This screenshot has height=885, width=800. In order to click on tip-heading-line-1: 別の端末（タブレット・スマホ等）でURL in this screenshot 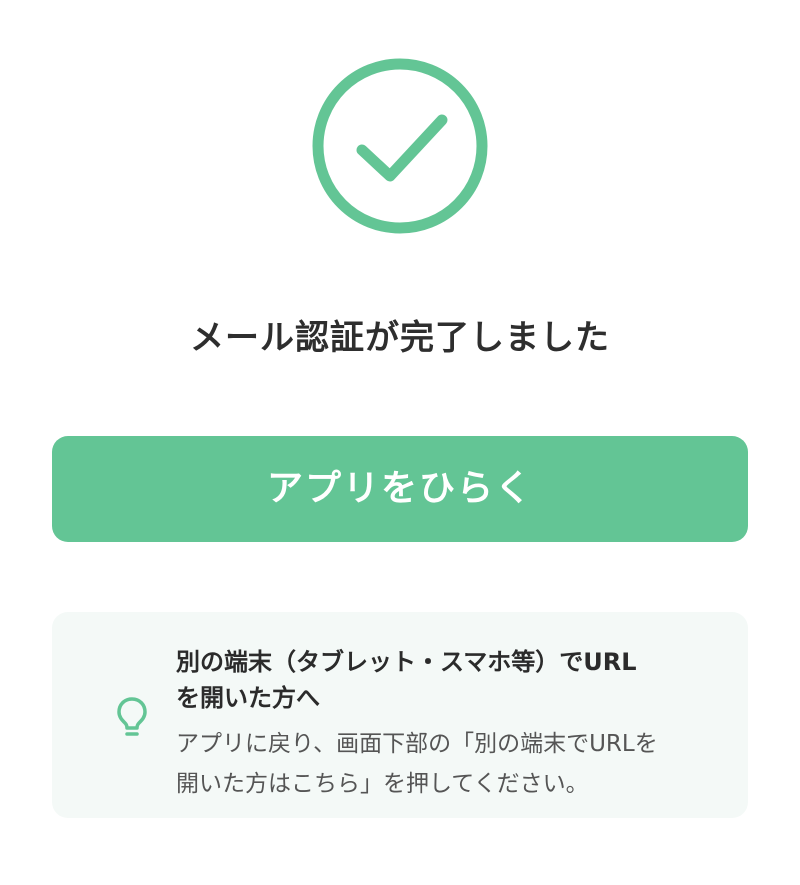, I will do `click(406, 662)`.